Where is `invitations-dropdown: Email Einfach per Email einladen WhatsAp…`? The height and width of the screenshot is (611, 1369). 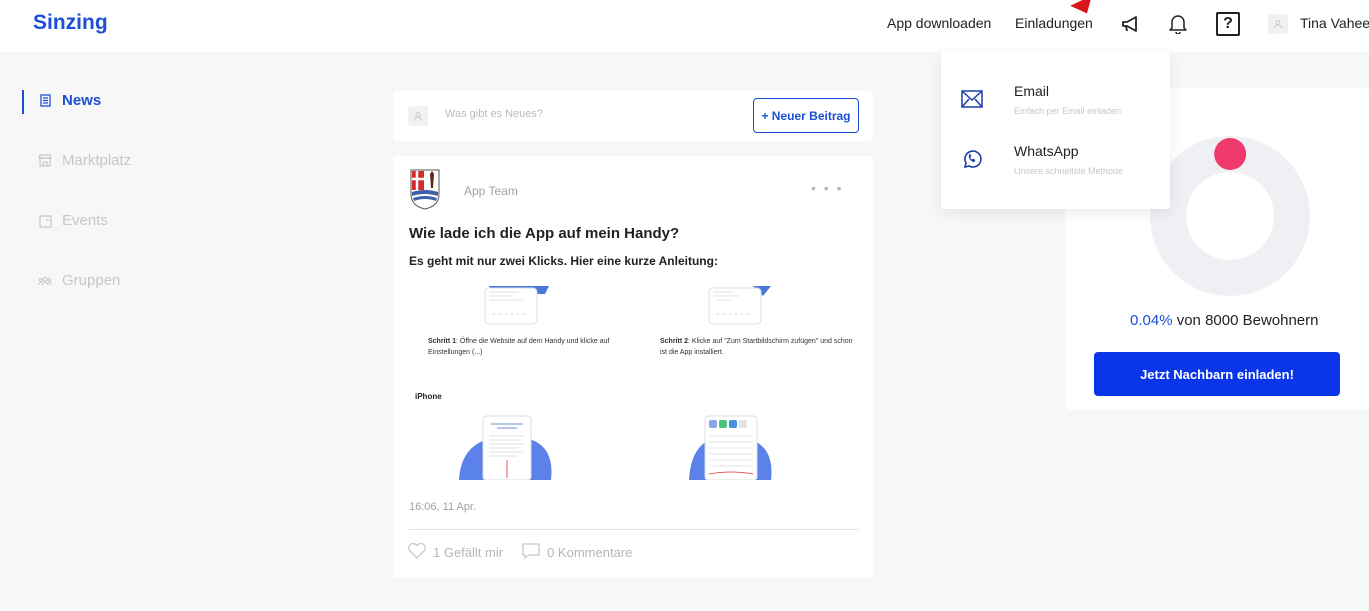 invitations-dropdown: Email Einfach per Email einladen WhatsAp… is located at coordinates (1055, 130).